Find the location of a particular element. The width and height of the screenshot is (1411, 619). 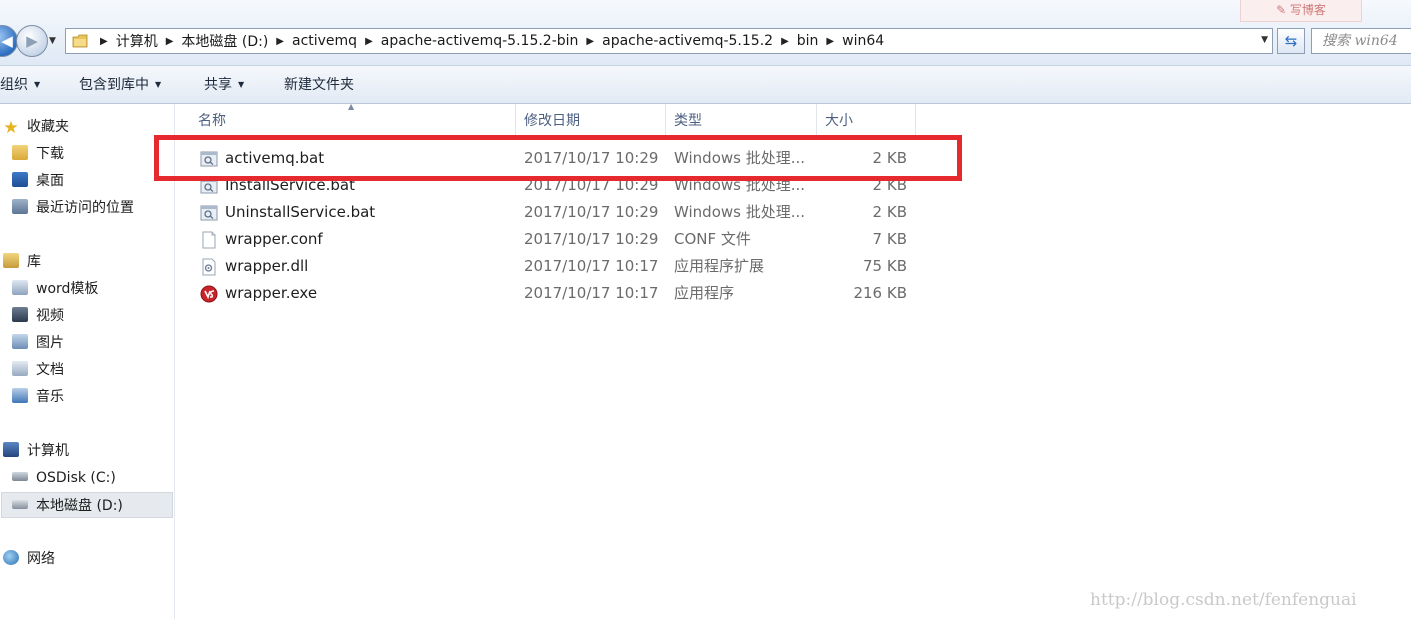

file-name: activemq.bat is located at coordinates (275, 158).